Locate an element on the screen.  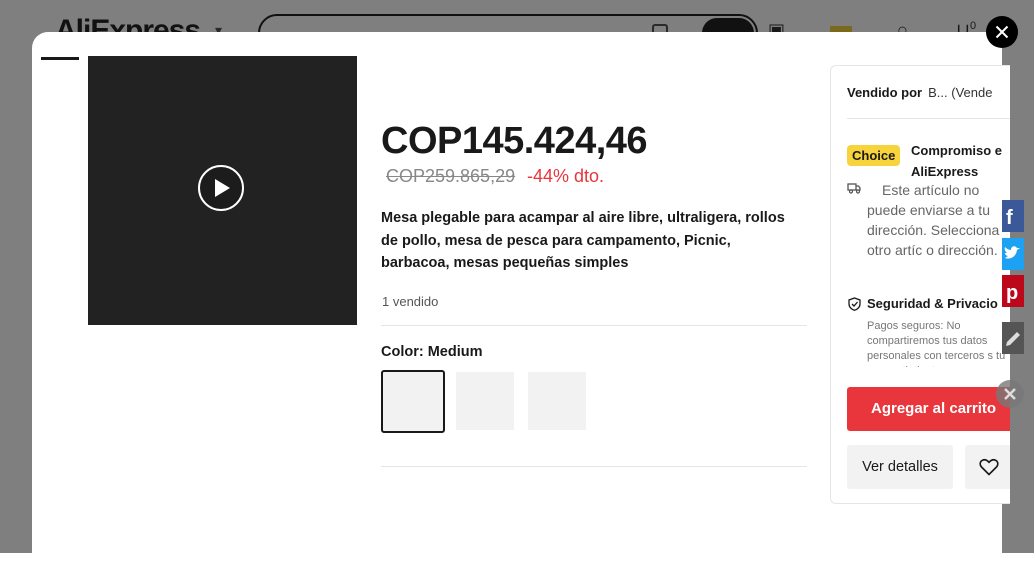
play-icon is located at coordinates (222, 188).